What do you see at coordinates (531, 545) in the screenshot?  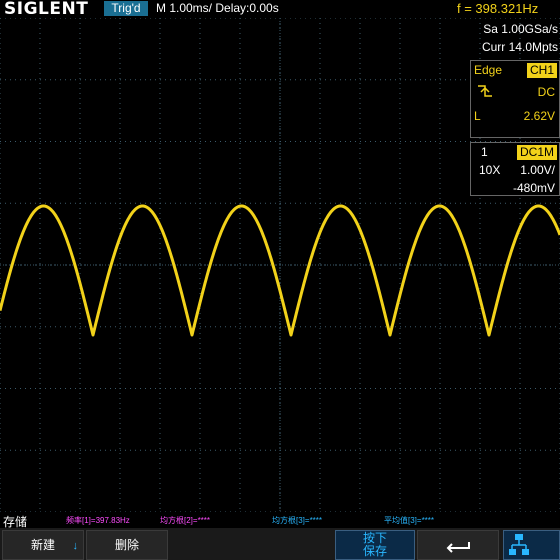 I see `network-icon` at bounding box center [531, 545].